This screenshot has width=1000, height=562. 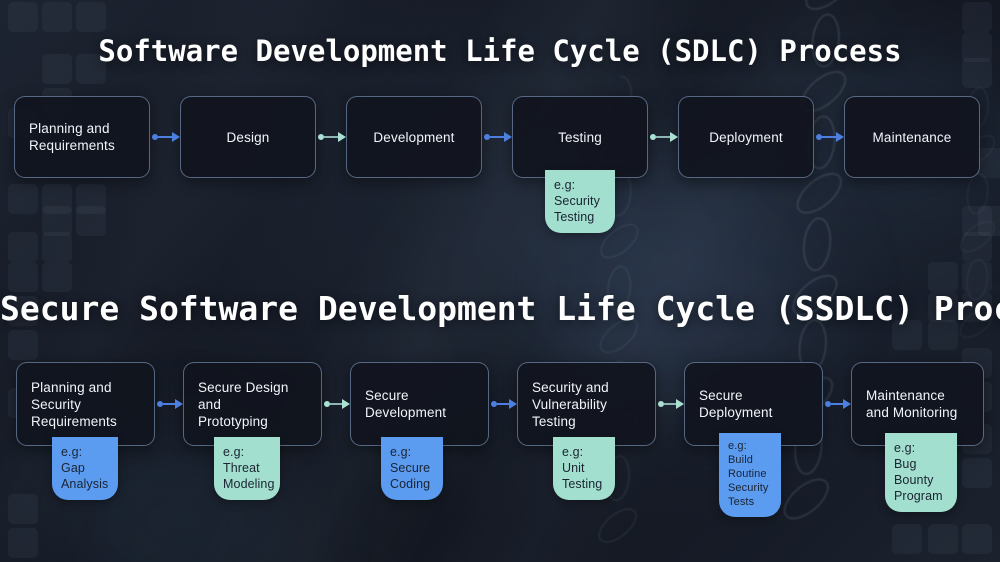 I want to click on ssdlc-stage-security-and-vulnerability-testing: Security and Vulnerability Testing, so click(x=586, y=404).